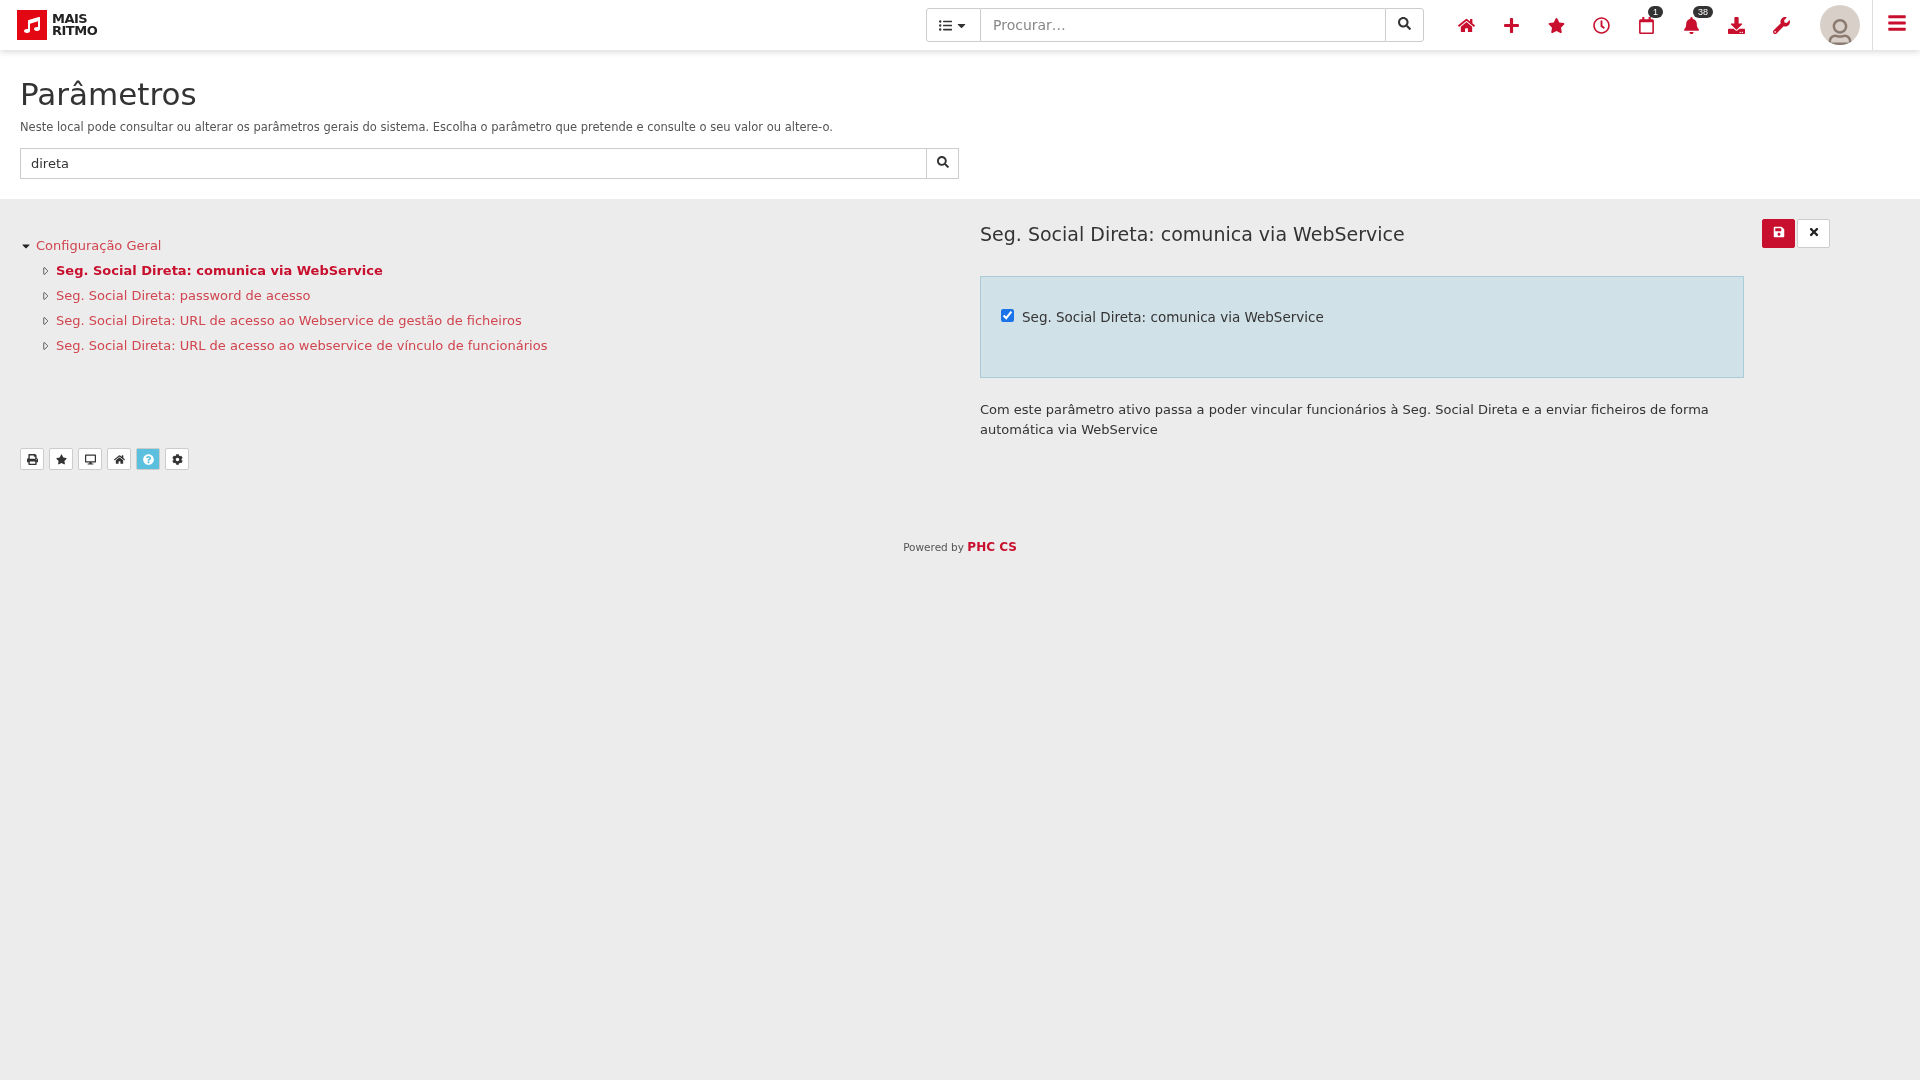 This screenshot has height=1080, width=1920. Describe the element at coordinates (933, 547) in the screenshot. I see `powered-by-text: Powered by` at that location.